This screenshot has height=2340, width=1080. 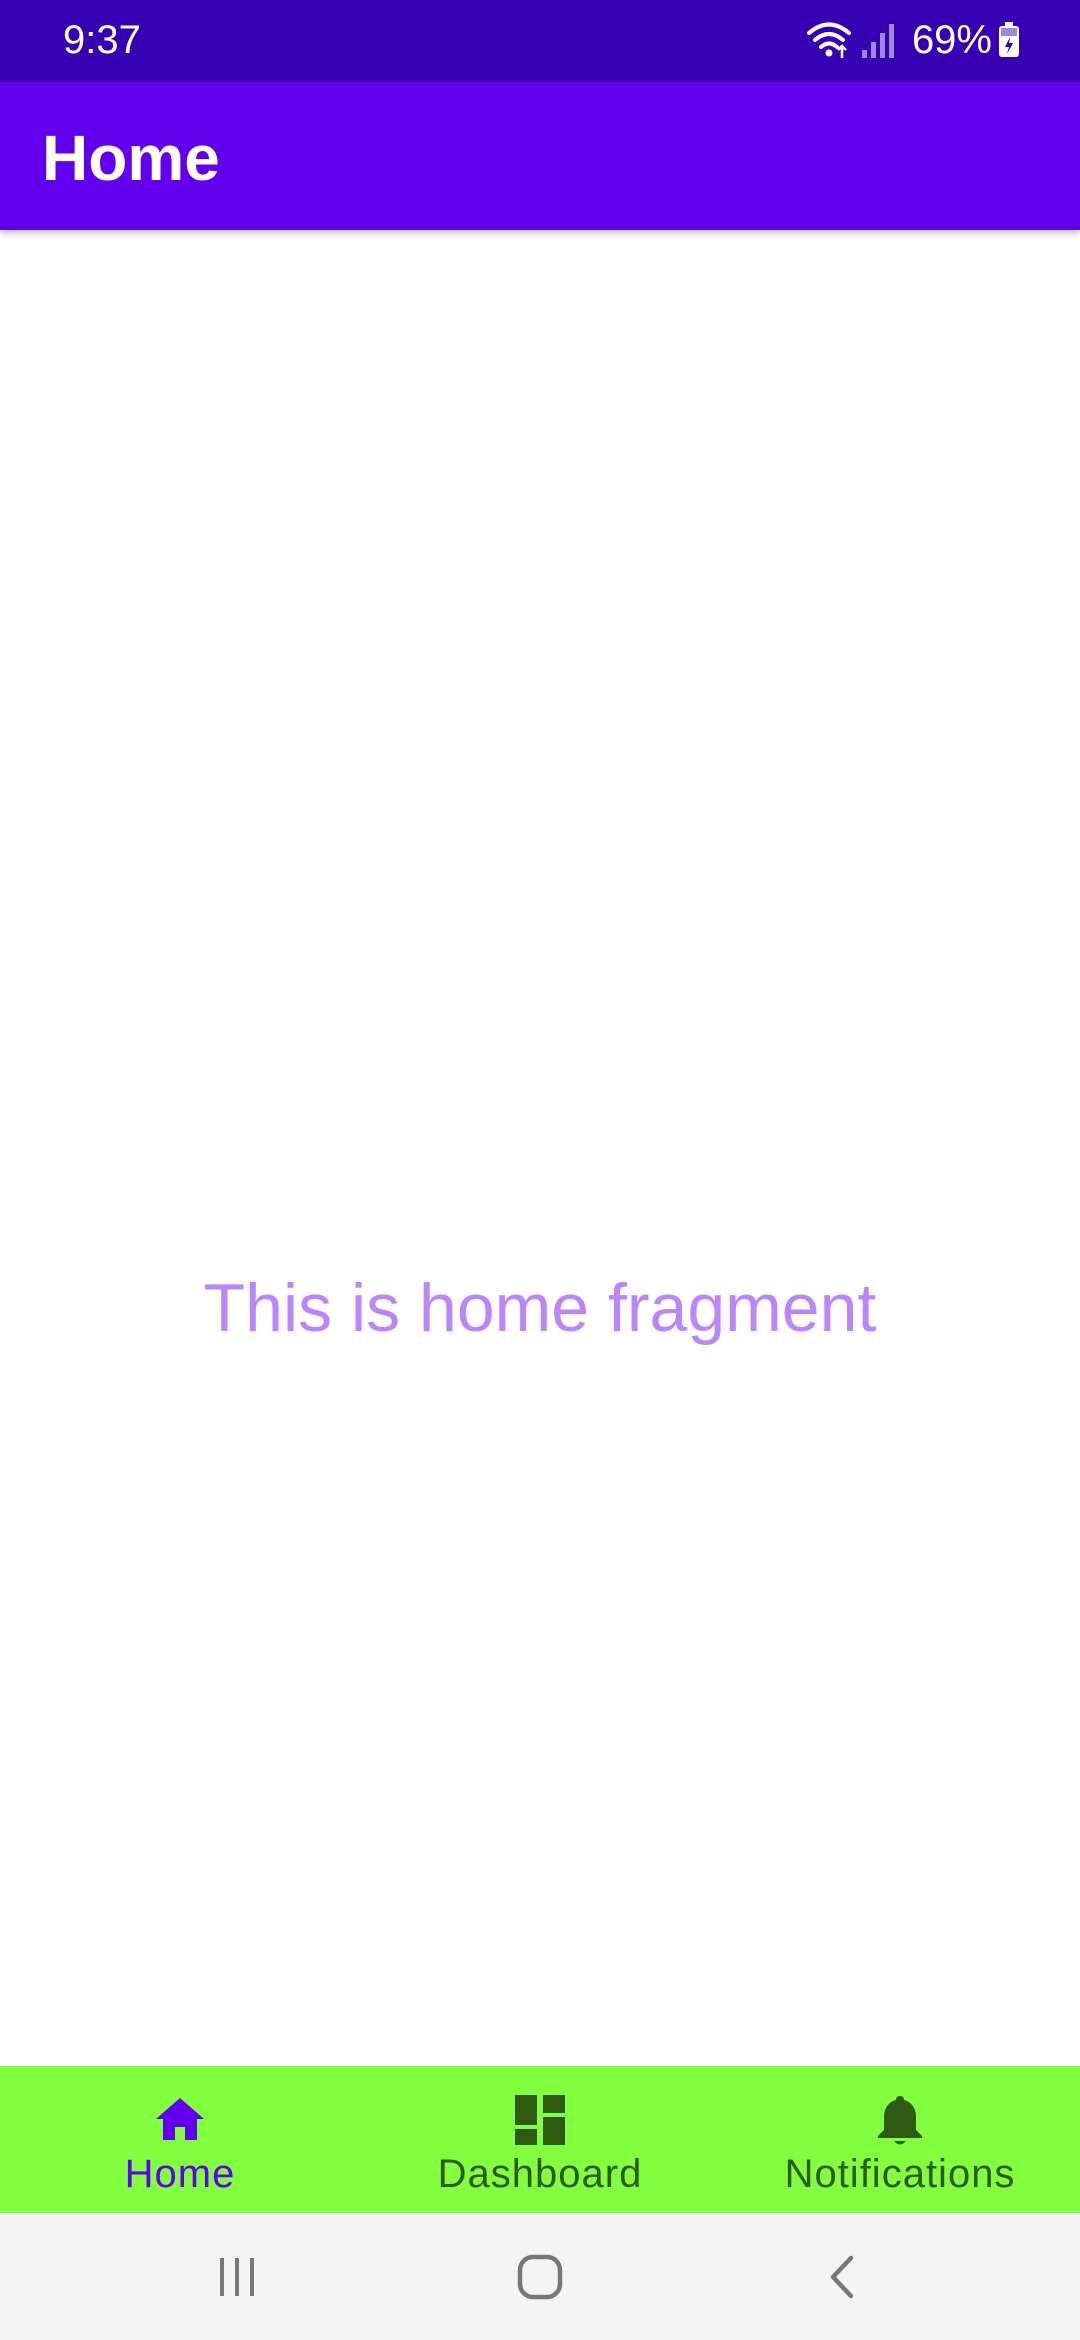 What do you see at coordinates (540, 2120) in the screenshot?
I see `dashboard-icon` at bounding box center [540, 2120].